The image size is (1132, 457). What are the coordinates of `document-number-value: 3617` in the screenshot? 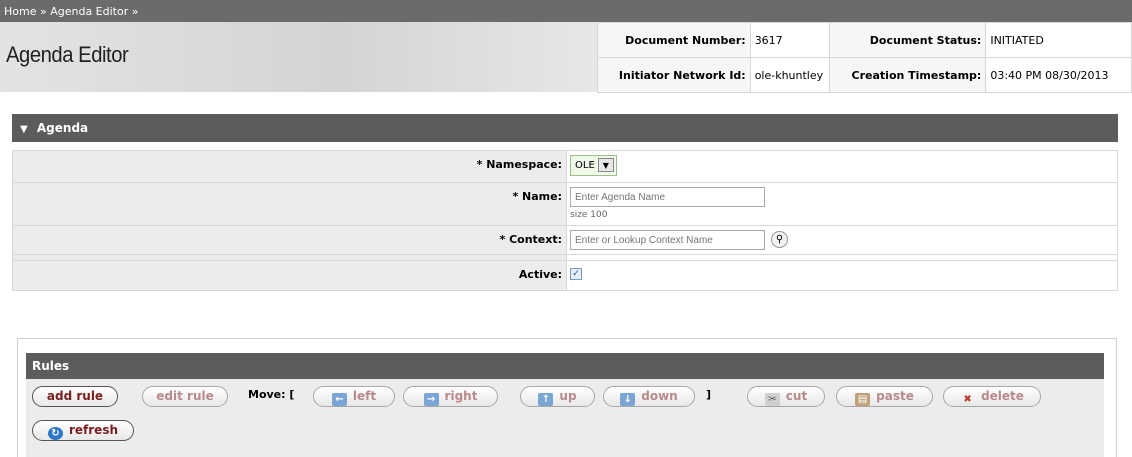 It's located at (789, 40).